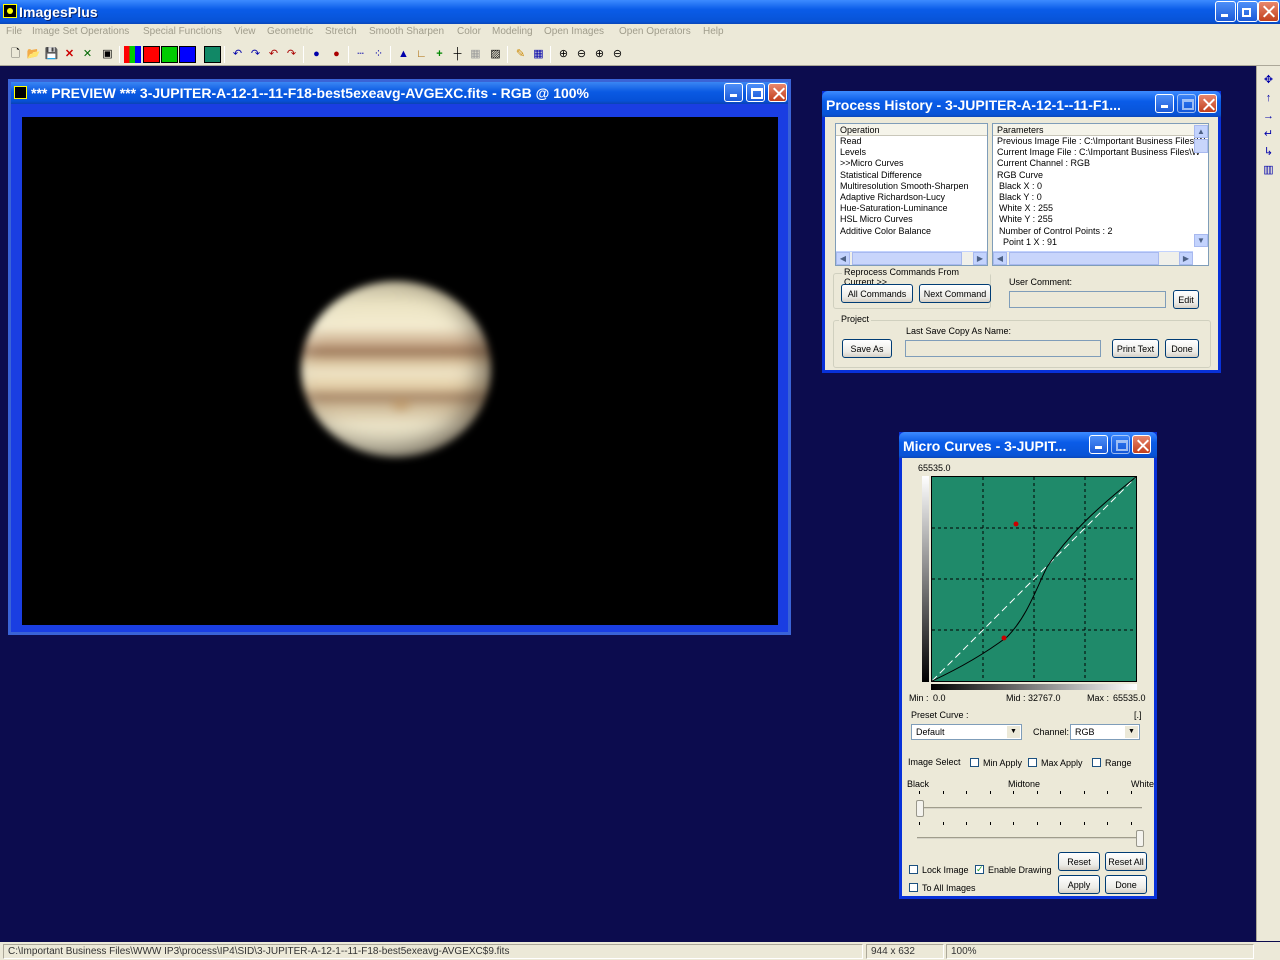  What do you see at coordinates (1126, 861) in the screenshot?
I see `reset-all-button: Reset All` at bounding box center [1126, 861].